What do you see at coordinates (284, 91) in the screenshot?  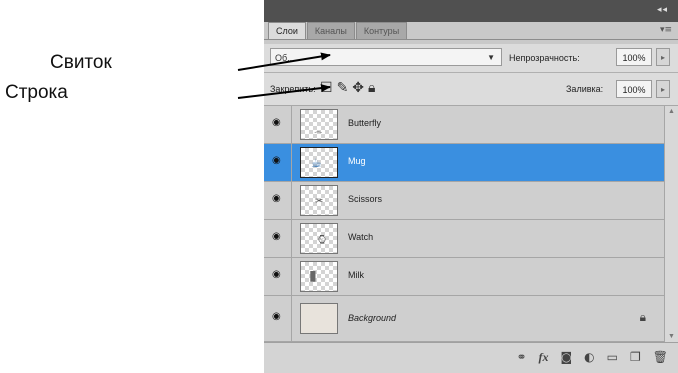 I see `arrow-to-lock-row` at bounding box center [284, 91].